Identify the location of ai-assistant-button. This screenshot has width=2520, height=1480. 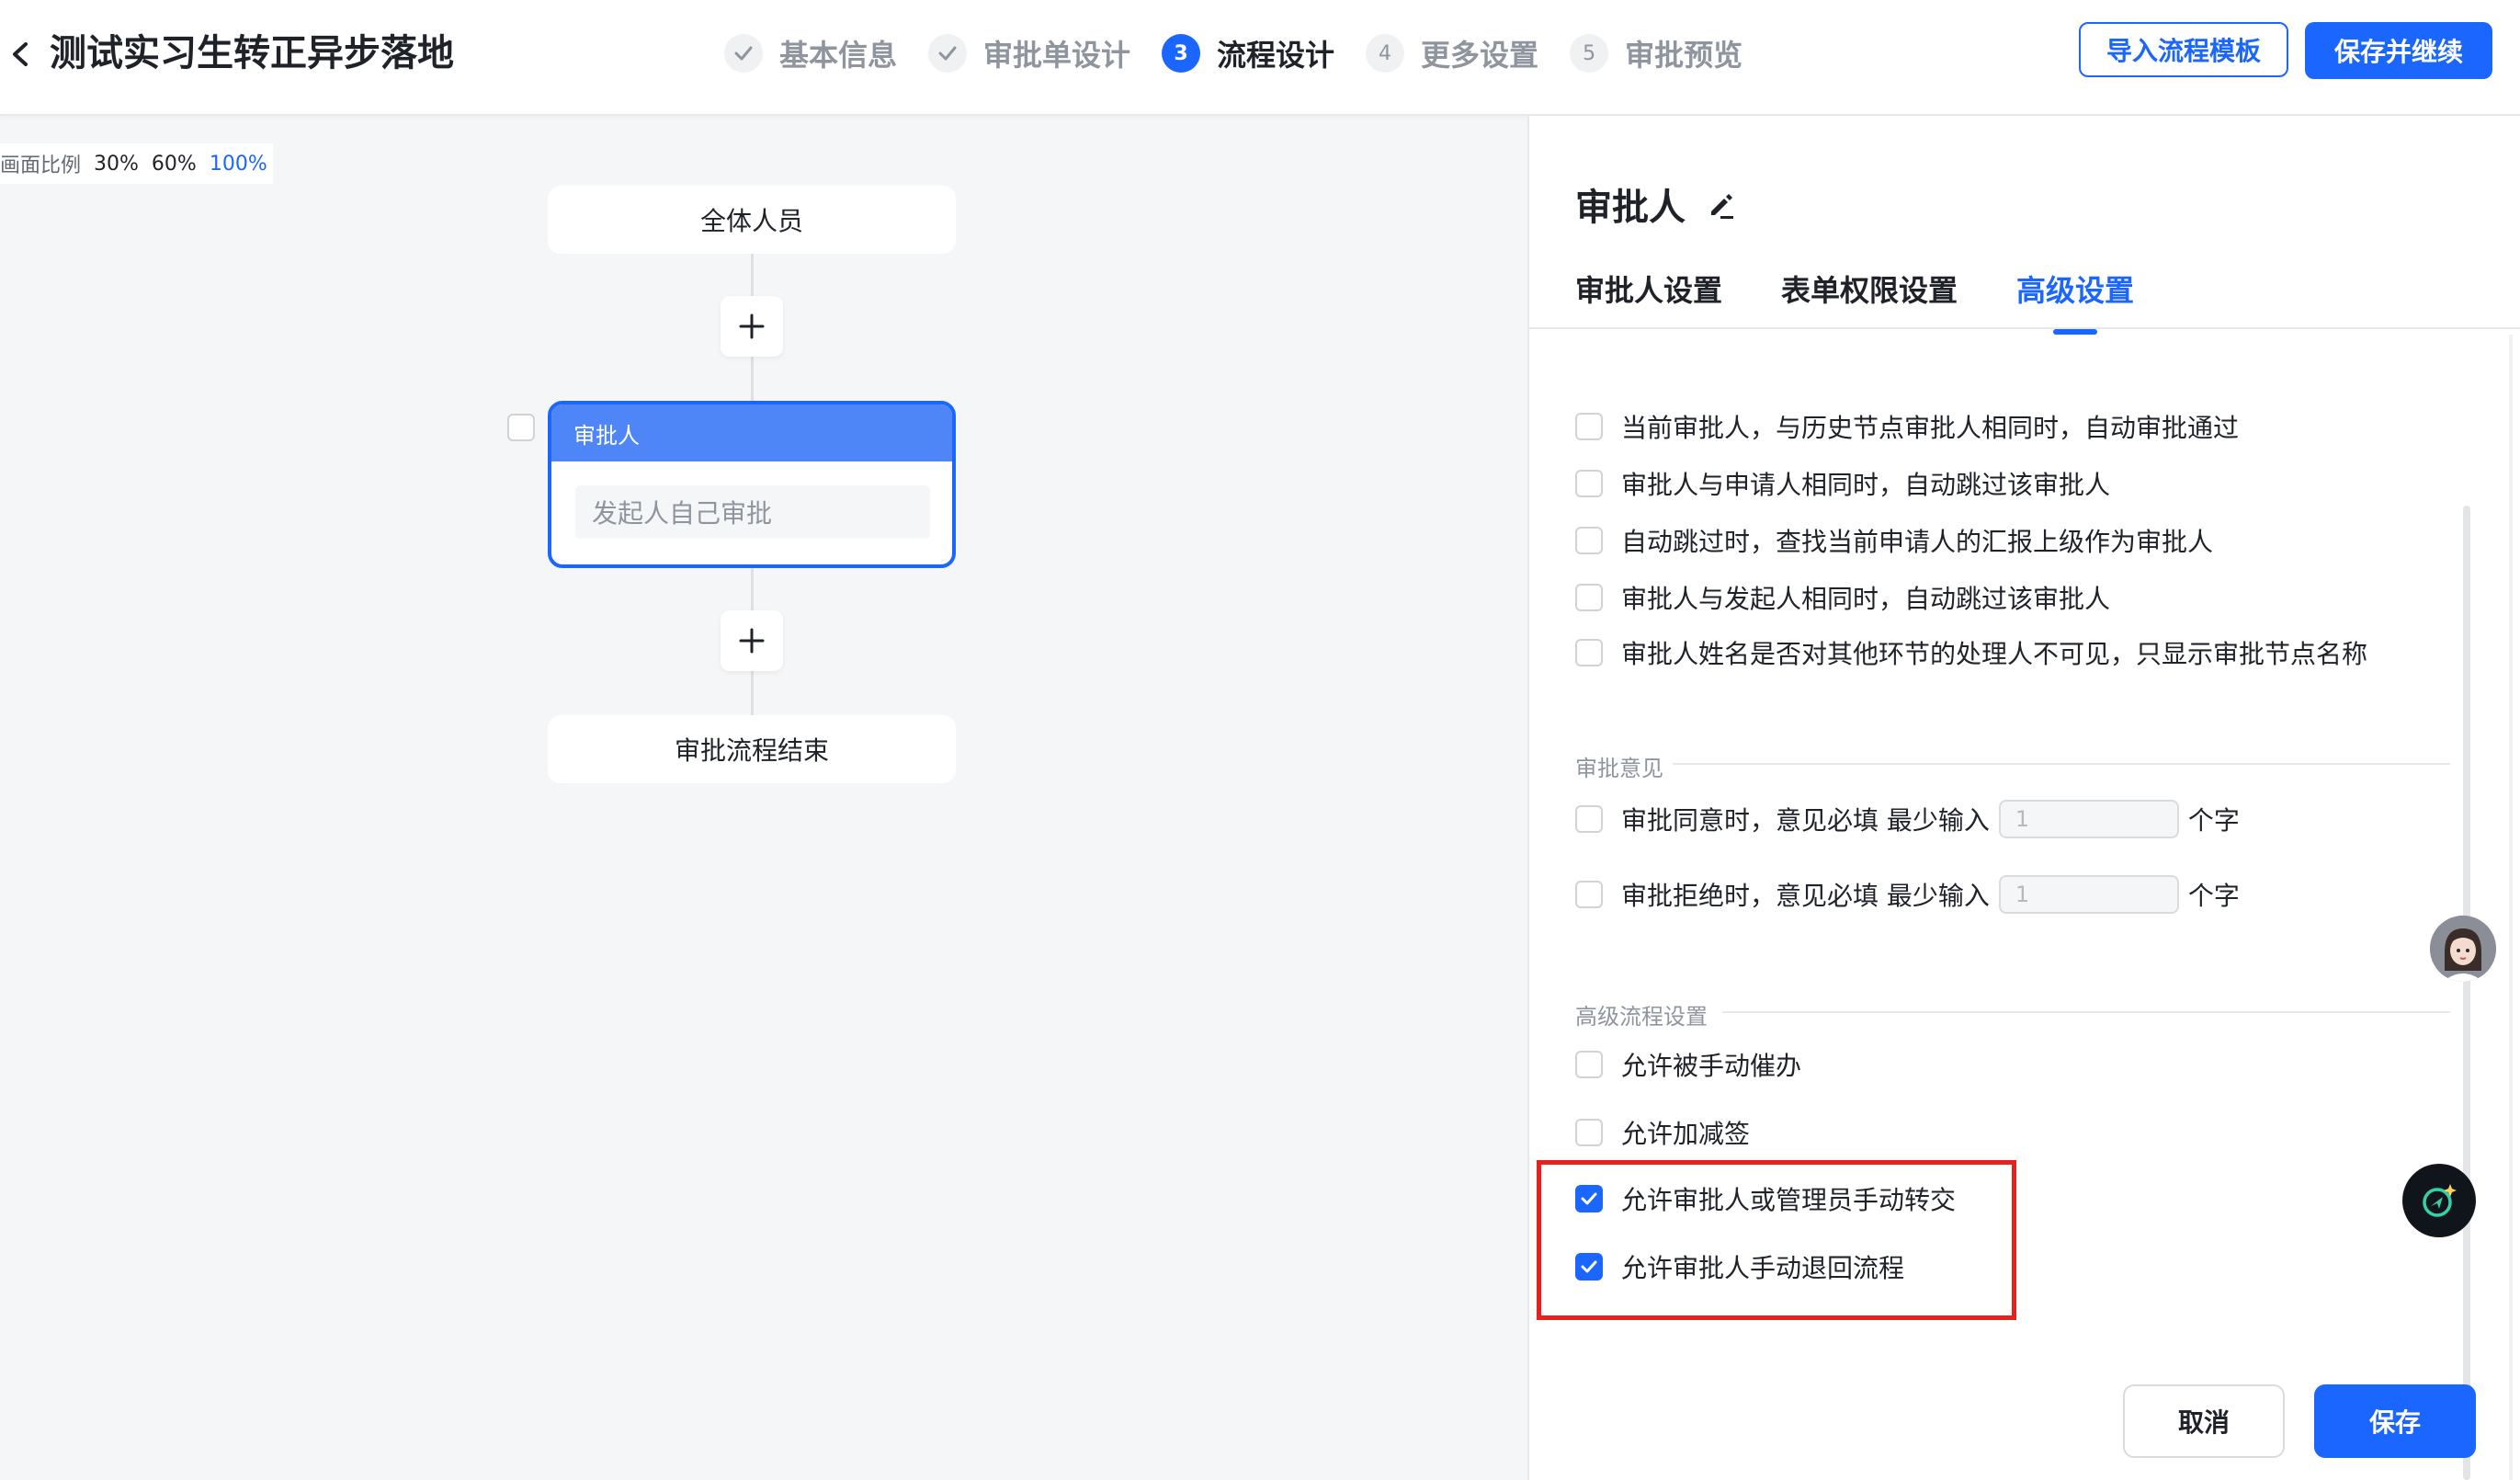
(2439, 1200).